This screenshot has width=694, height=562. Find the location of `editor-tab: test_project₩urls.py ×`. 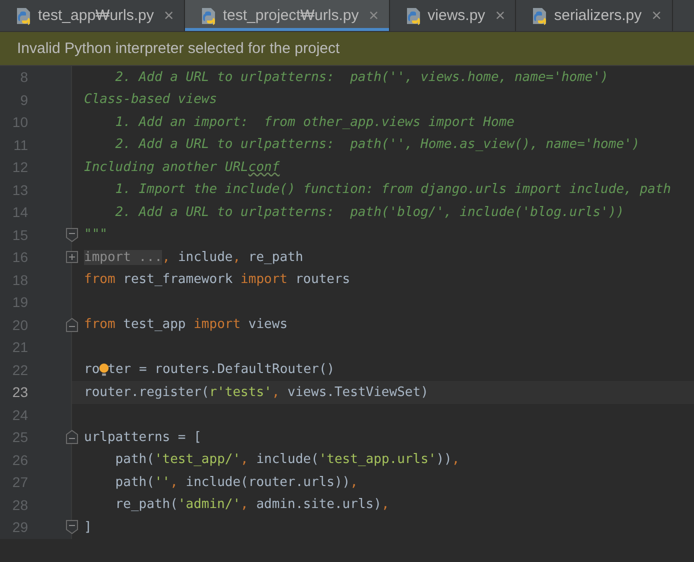

editor-tab: test_project₩urls.py × is located at coordinates (287, 15).